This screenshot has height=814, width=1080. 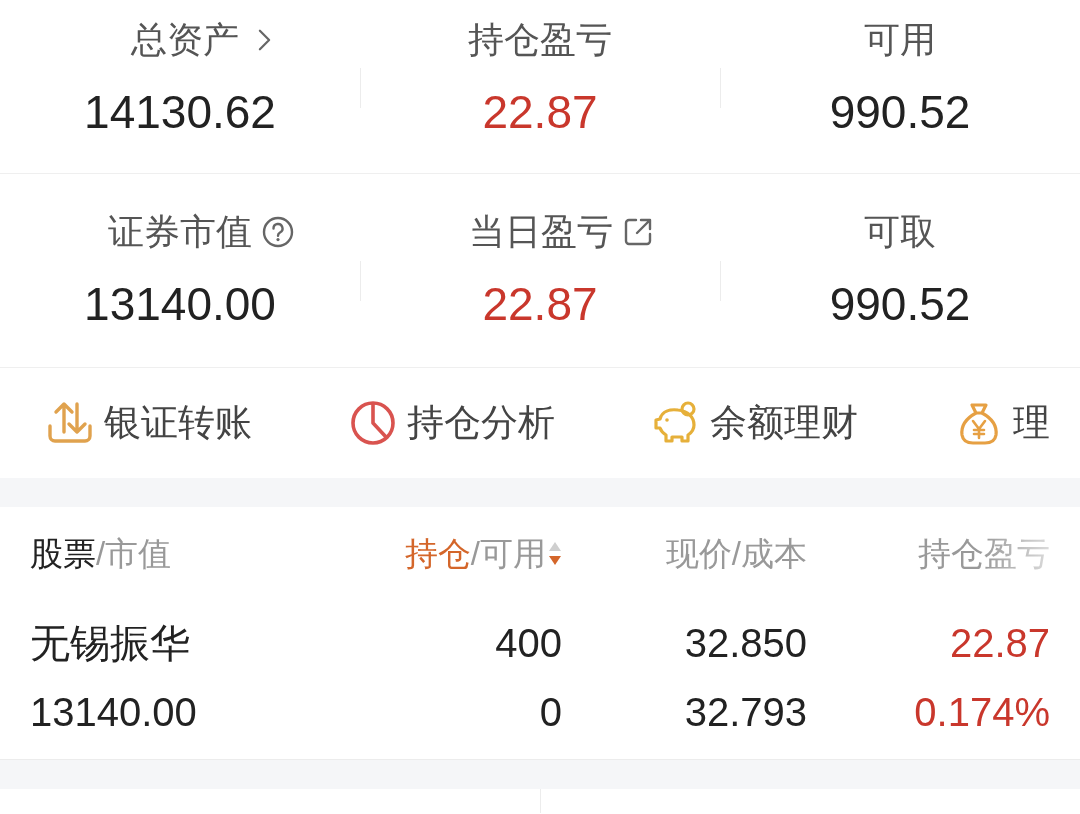 What do you see at coordinates (900, 232) in the screenshot?
I see `summary-label: 可取` at bounding box center [900, 232].